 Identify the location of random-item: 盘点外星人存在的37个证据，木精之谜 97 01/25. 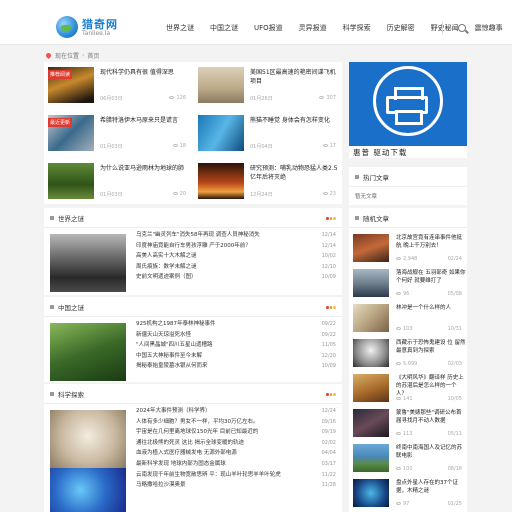
(408, 494).